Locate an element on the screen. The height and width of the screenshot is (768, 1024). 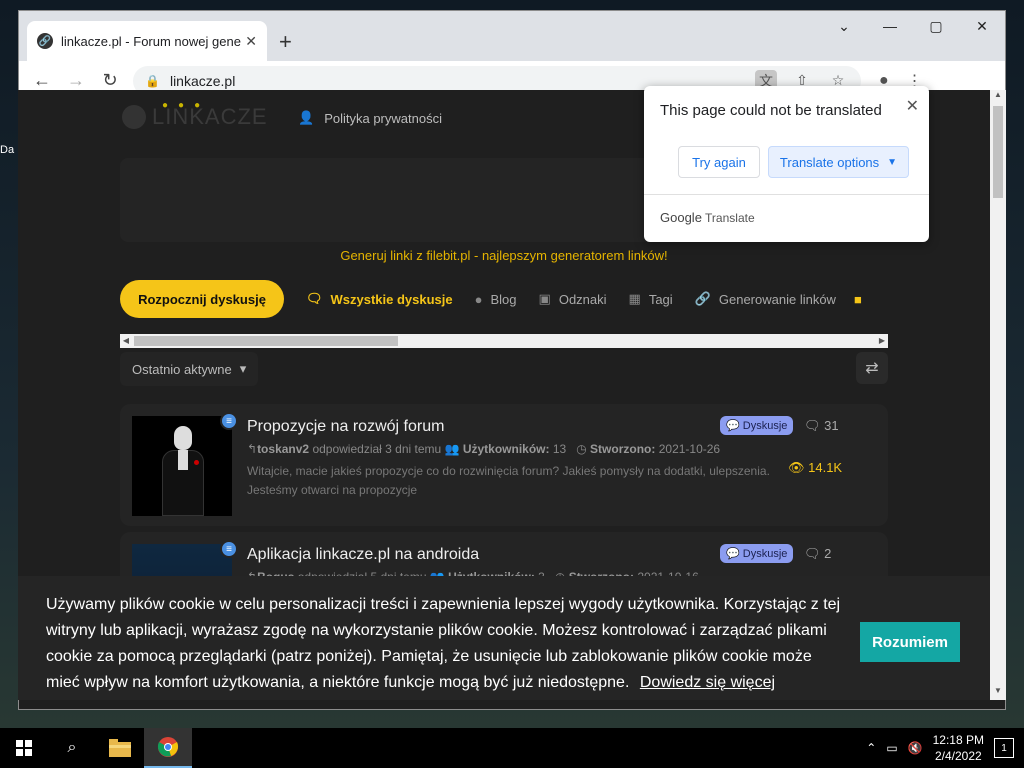
reply-count: 🗨 31 is located at coordinates (821, 425).